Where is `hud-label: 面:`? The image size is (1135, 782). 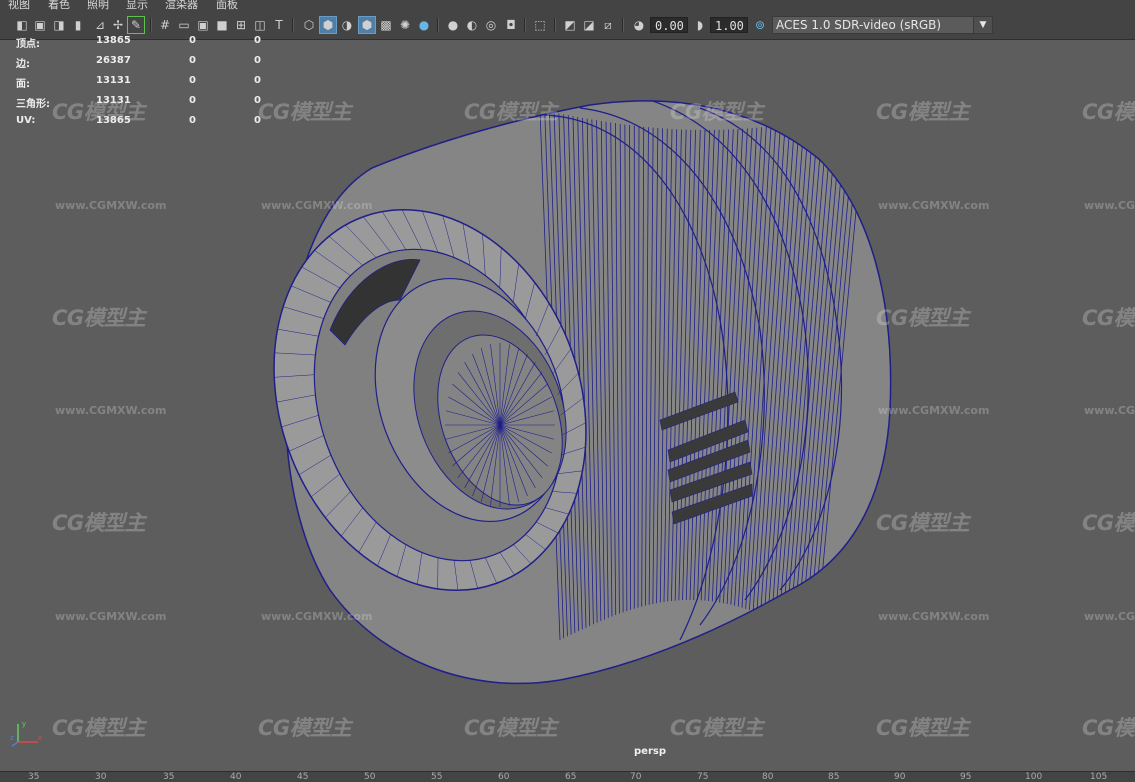 hud-label: 面: is located at coordinates (23, 82).